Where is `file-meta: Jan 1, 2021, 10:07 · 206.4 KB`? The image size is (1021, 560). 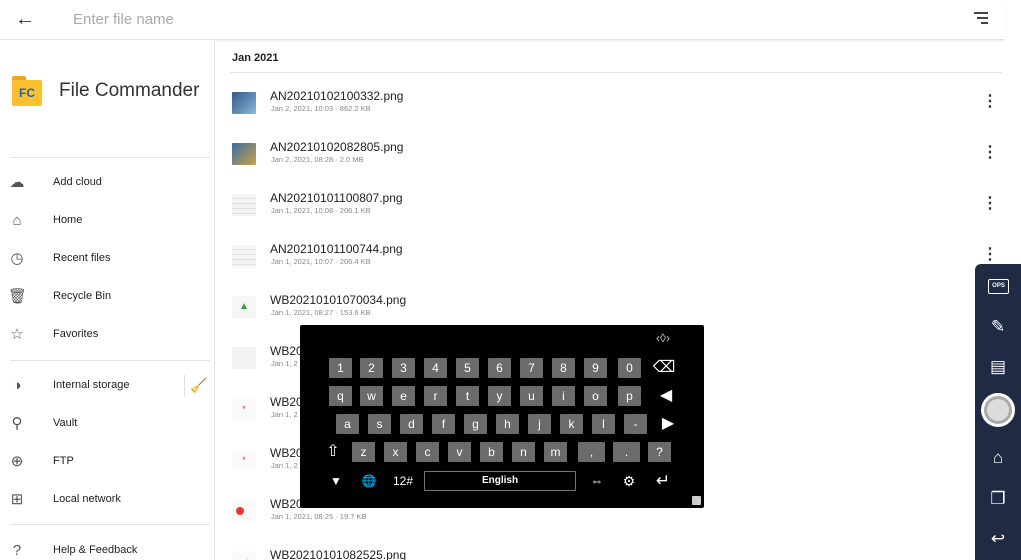
file-meta: Jan 1, 2021, 10:07 · 206.4 KB is located at coordinates (321, 261).